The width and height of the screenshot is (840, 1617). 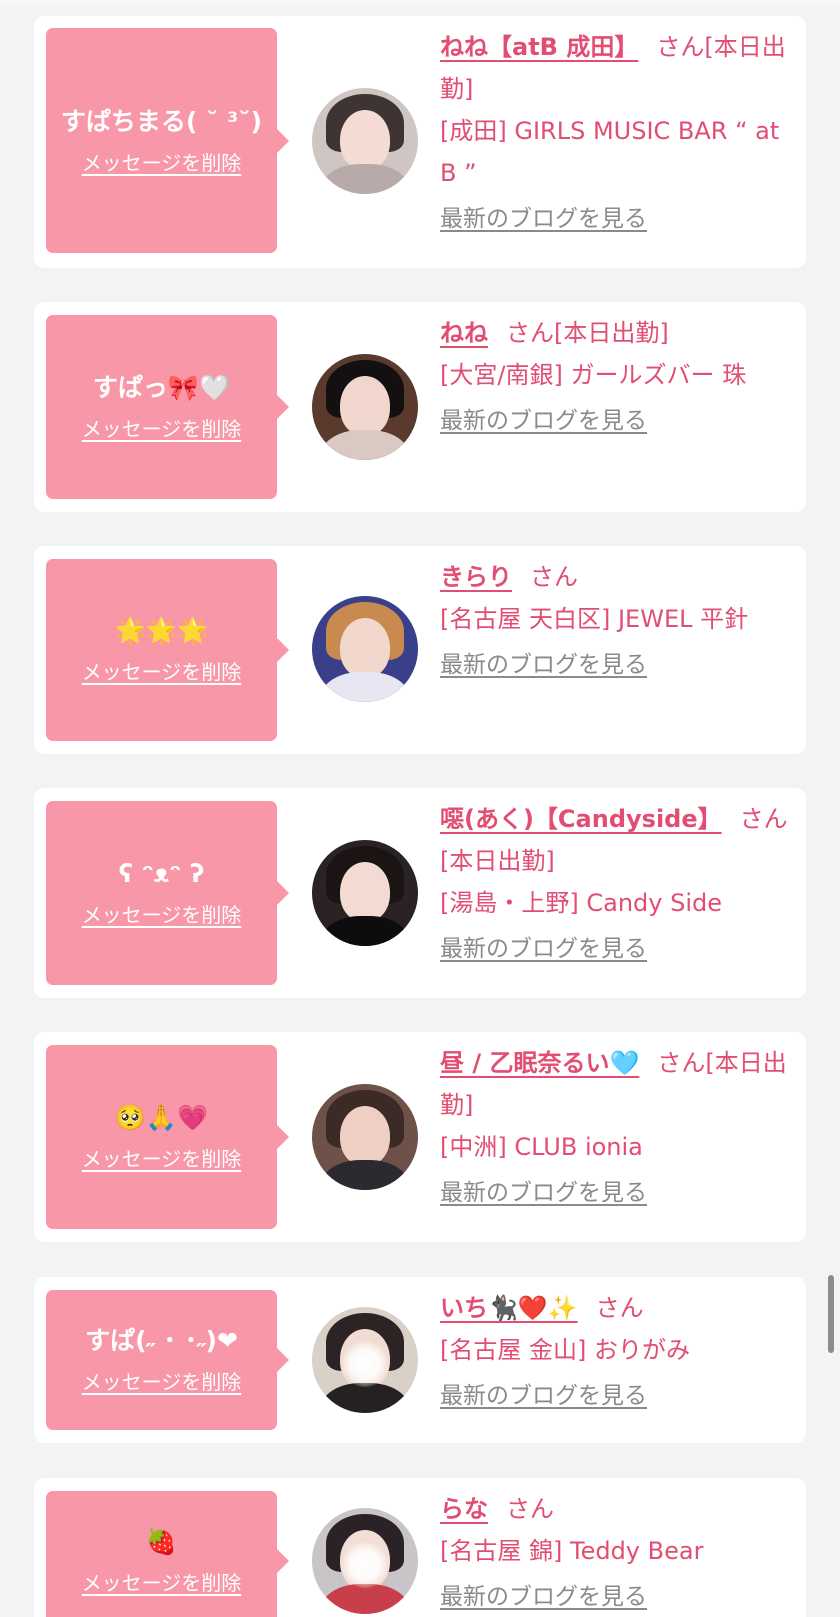 What do you see at coordinates (167, 1360) in the screenshot?
I see `message-bubble: すぱ(˶ ･ ･˶)❤ メッセージを削除` at bounding box center [167, 1360].